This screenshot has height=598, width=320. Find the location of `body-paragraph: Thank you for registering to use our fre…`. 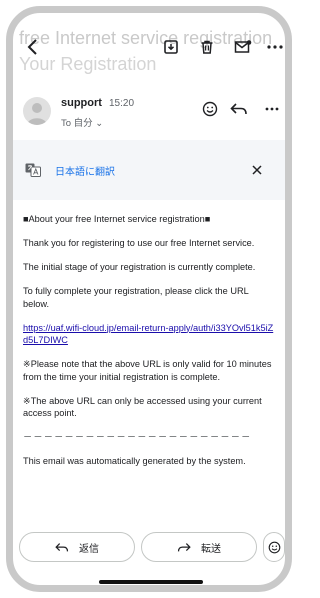

body-paragraph: Thank you for registering to use our fre… is located at coordinates (139, 243).